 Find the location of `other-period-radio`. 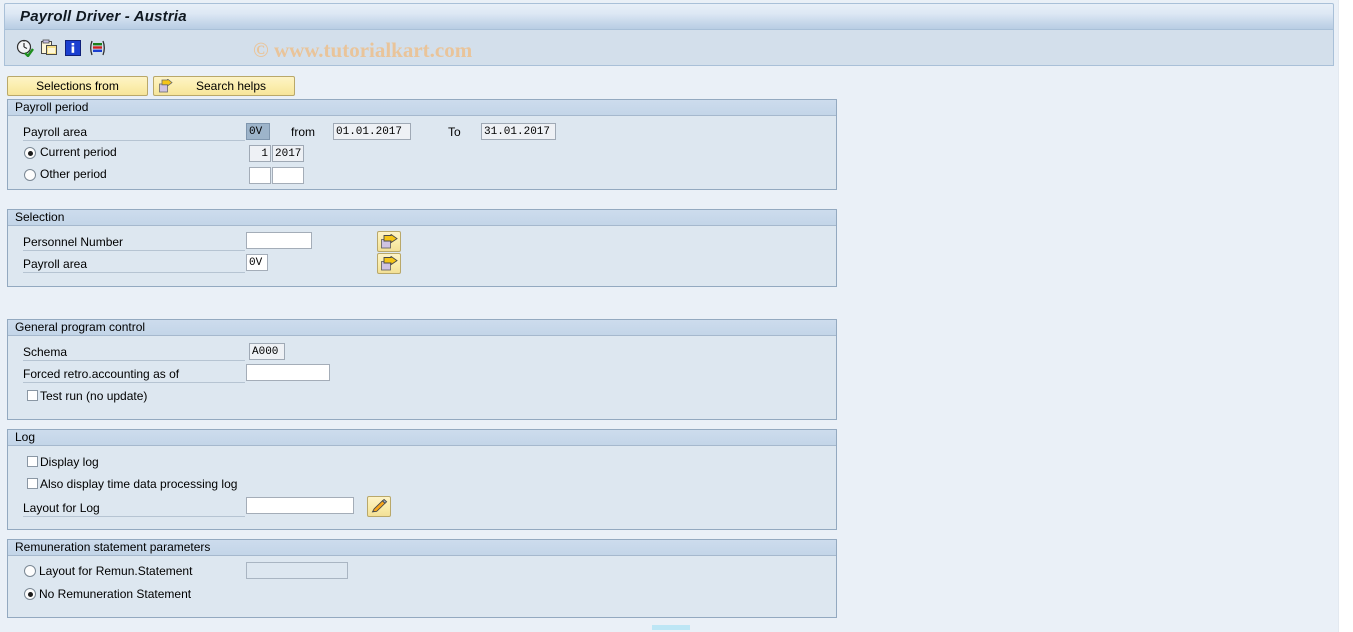

other-period-radio is located at coordinates (30, 175).